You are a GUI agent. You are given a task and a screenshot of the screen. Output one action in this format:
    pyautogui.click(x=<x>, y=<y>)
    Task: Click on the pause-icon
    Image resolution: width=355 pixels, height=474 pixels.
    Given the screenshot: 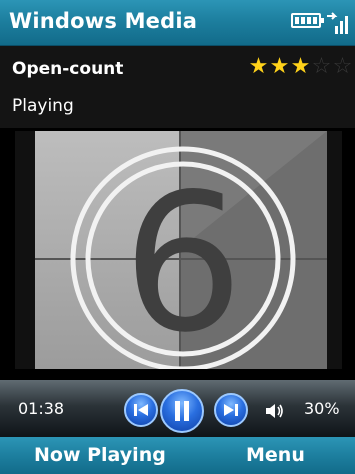 What is the action you would take?
    pyautogui.click(x=182, y=411)
    